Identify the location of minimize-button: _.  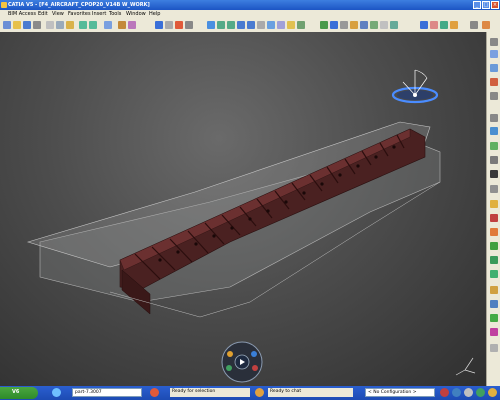
(477, 5).